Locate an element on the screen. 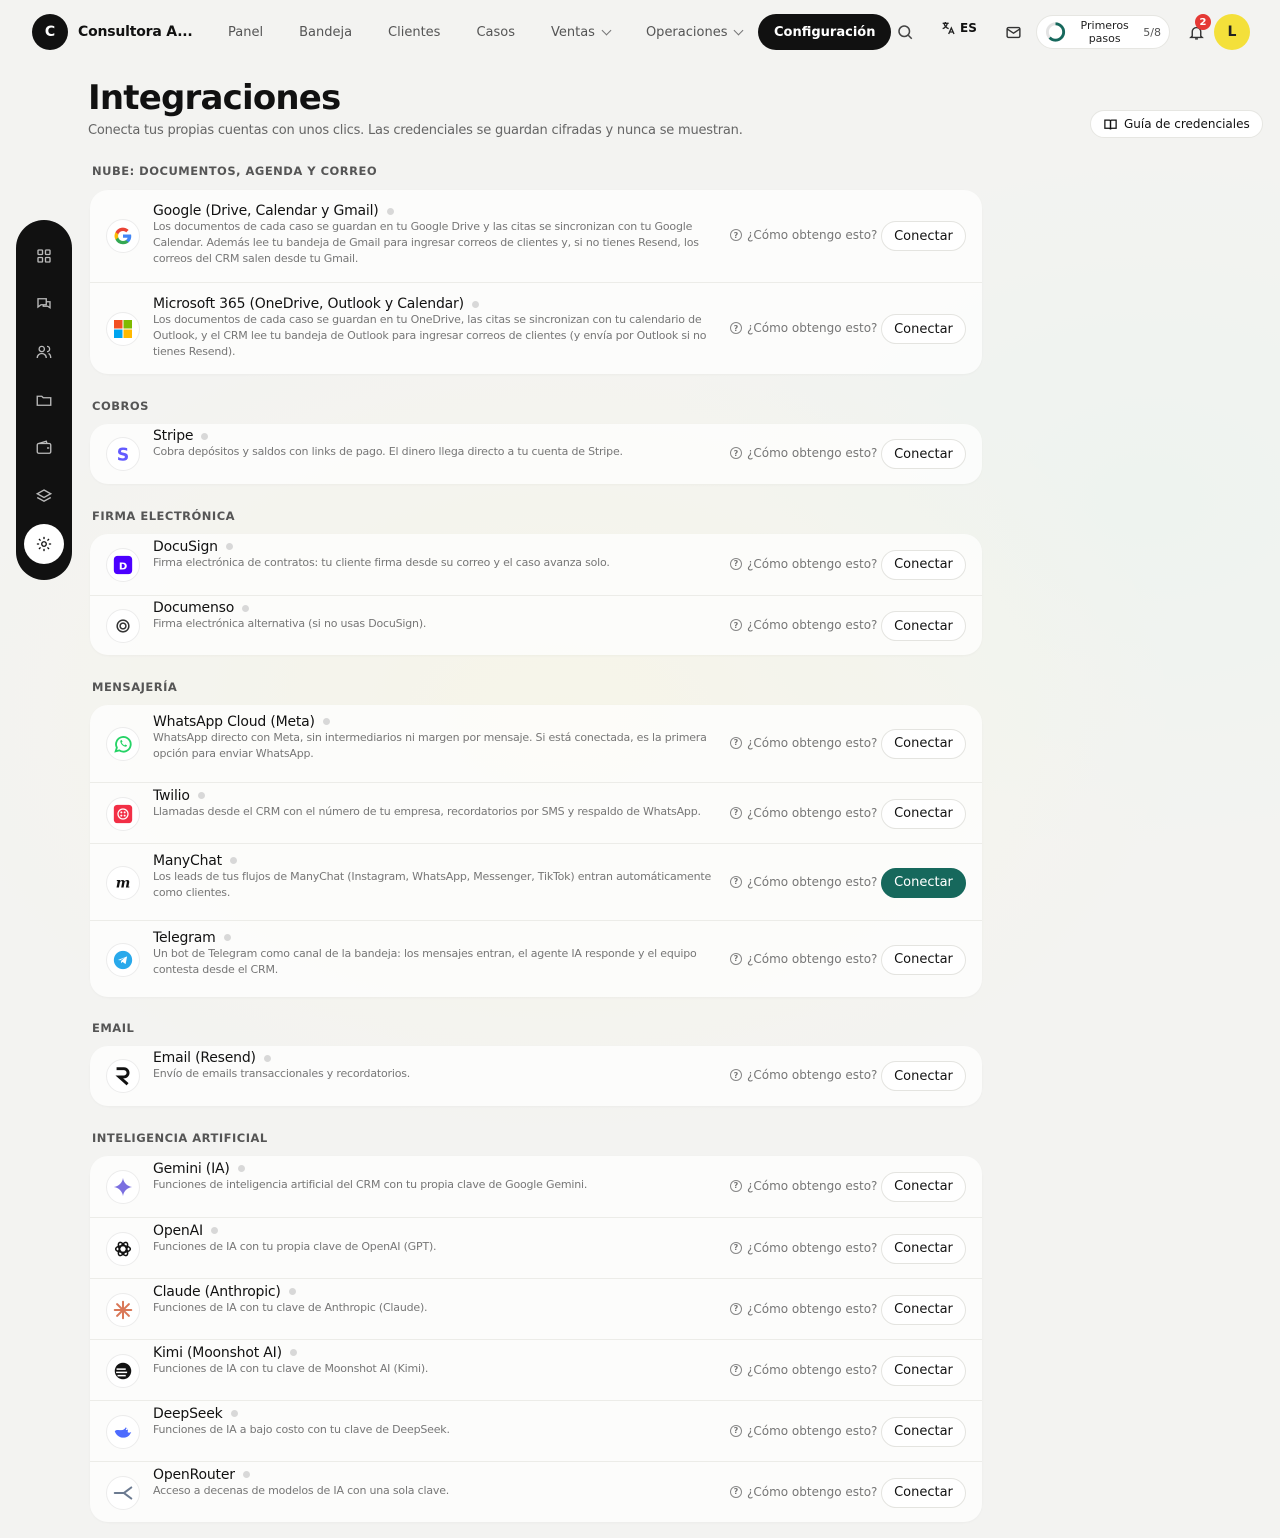 Image resolution: width=1280 pixels, height=1538 pixels. progress-ring-icon is located at coordinates (1055, 32).